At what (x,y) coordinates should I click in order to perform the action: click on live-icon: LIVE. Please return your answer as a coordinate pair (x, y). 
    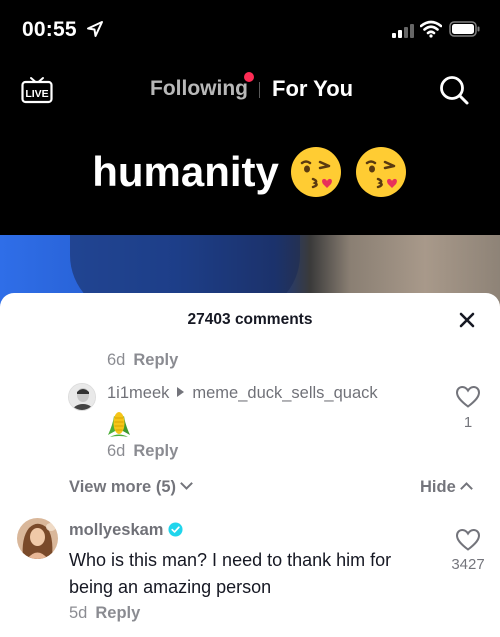
    Looking at the image, I should click on (37, 89).